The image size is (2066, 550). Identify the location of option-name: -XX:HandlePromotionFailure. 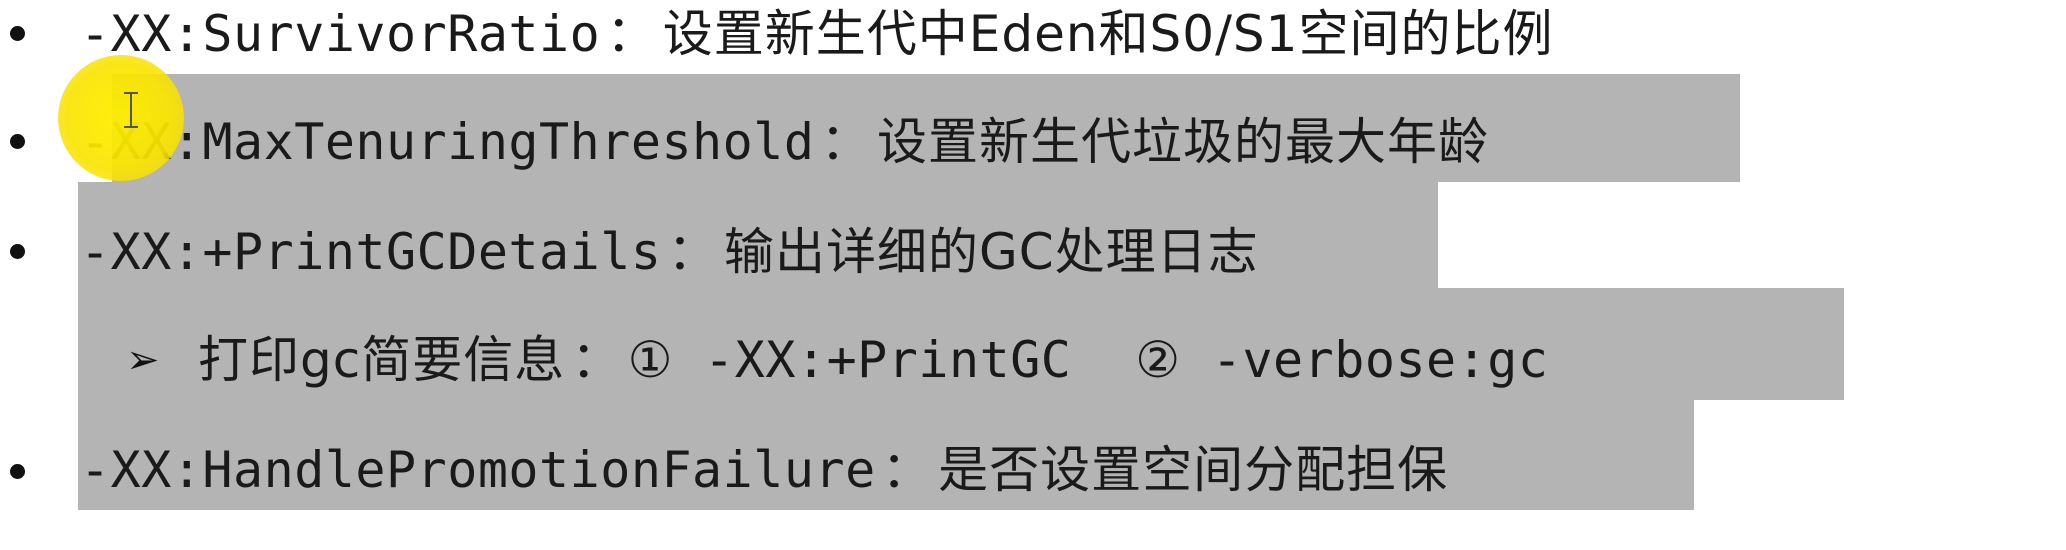
(478, 470).